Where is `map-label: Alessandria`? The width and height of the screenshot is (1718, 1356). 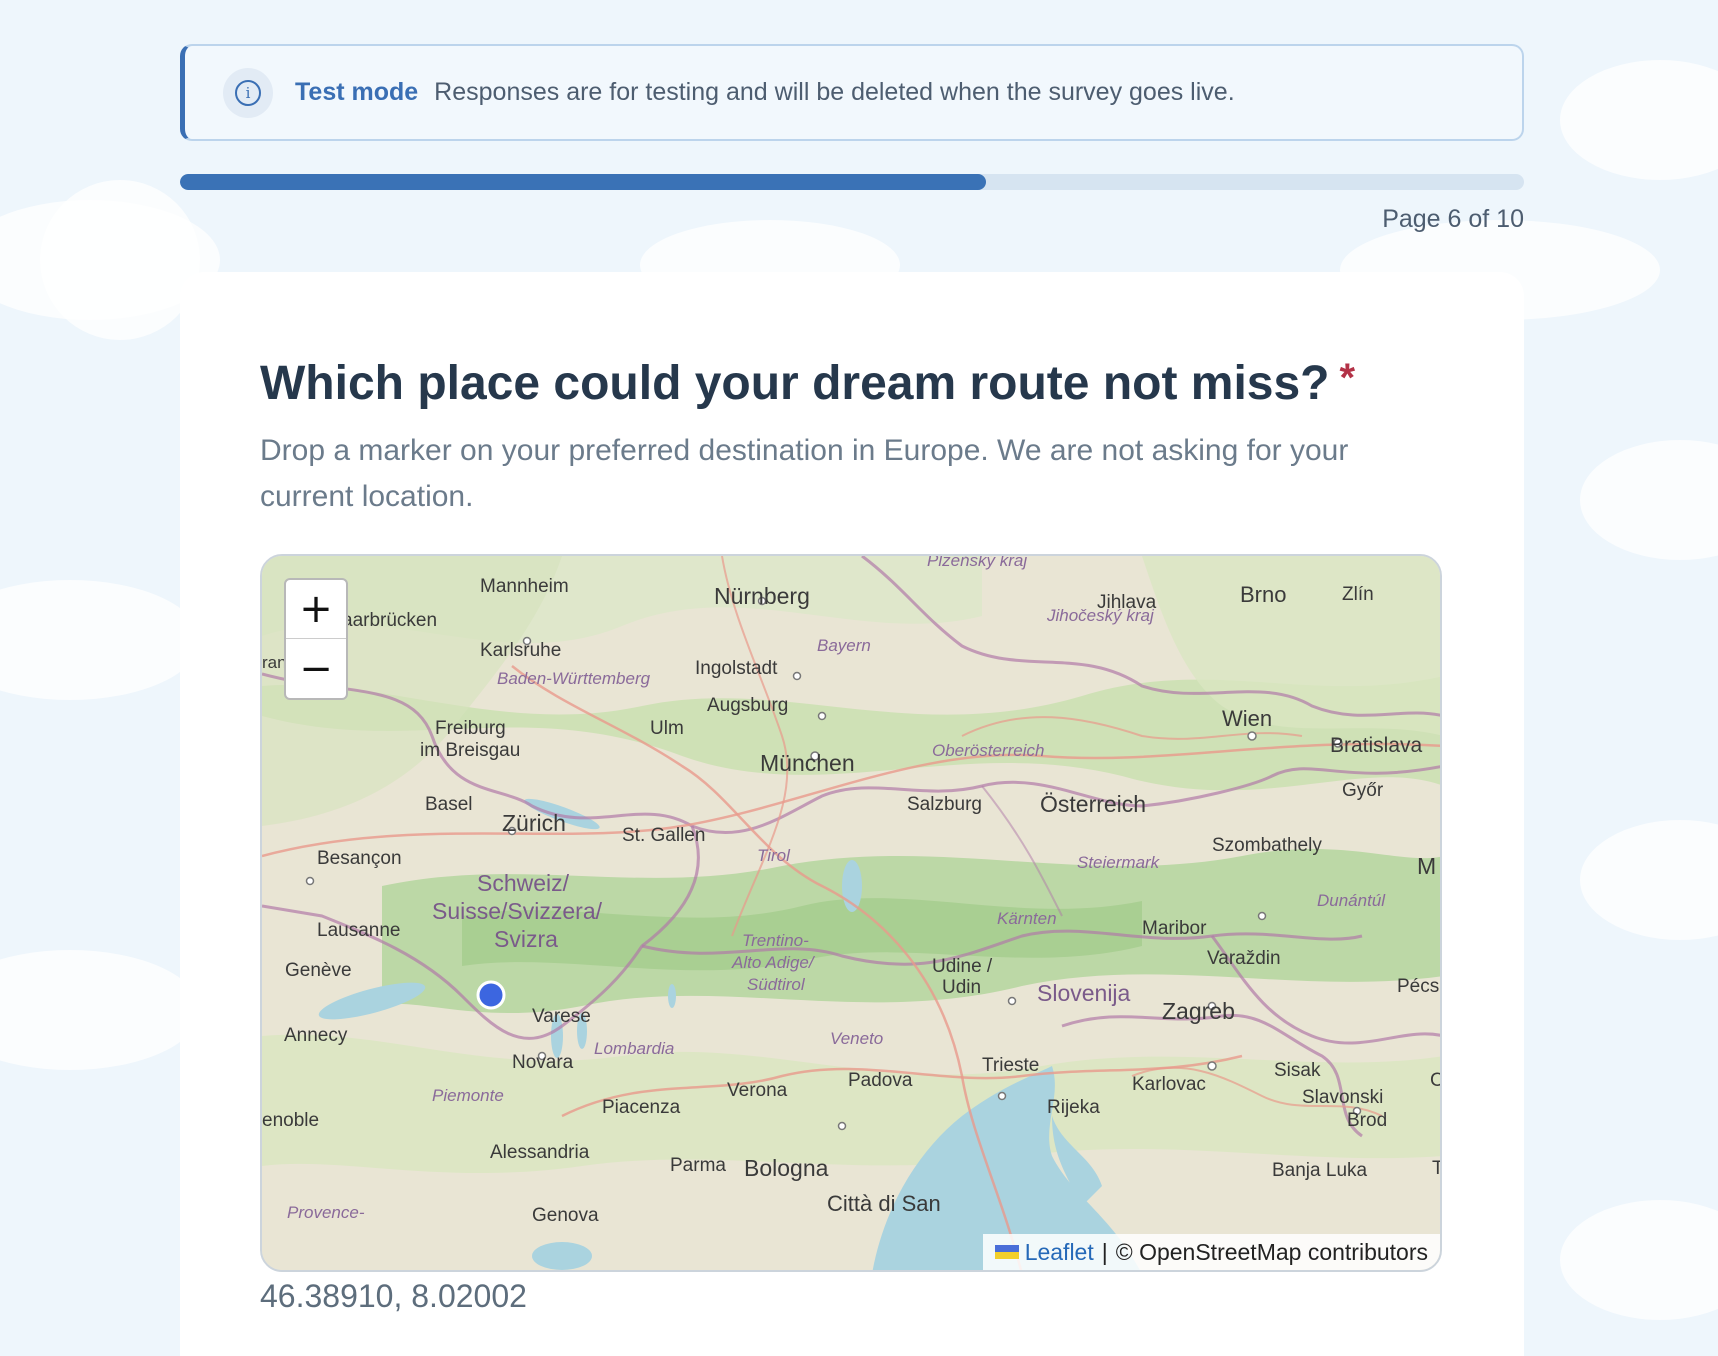 map-label: Alessandria is located at coordinates (540, 1152).